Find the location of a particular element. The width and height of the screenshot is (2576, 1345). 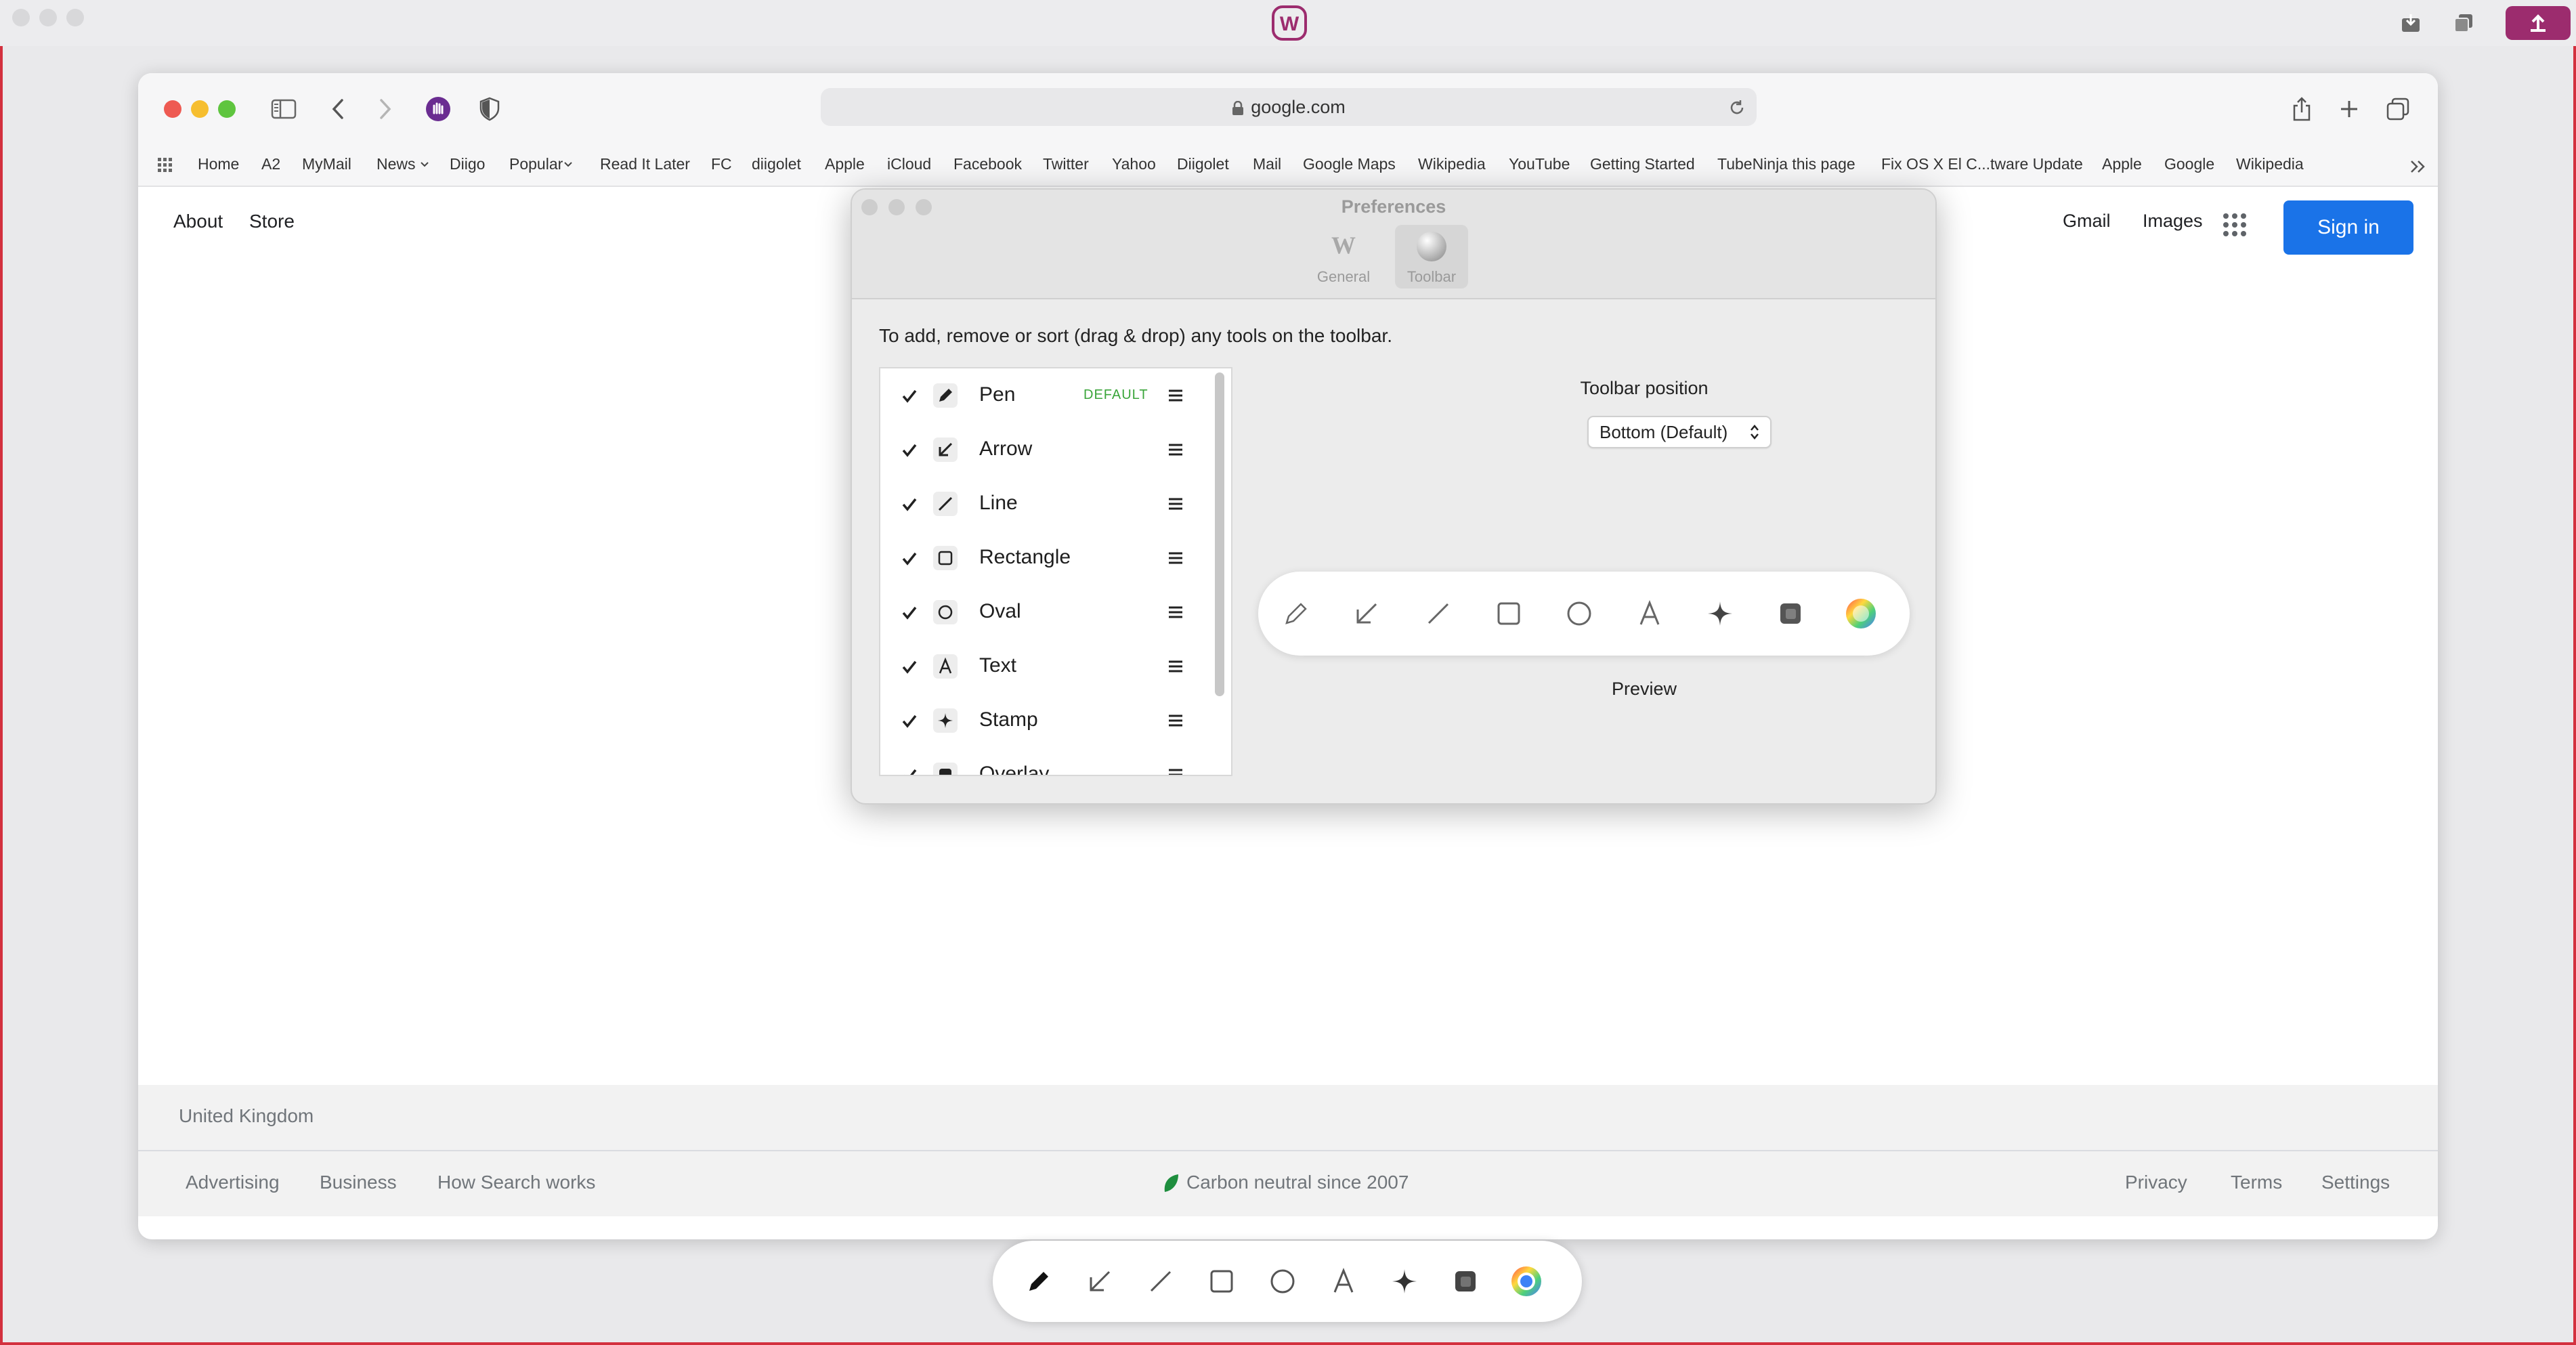

bookmark-a2: A2 is located at coordinates (270, 166).